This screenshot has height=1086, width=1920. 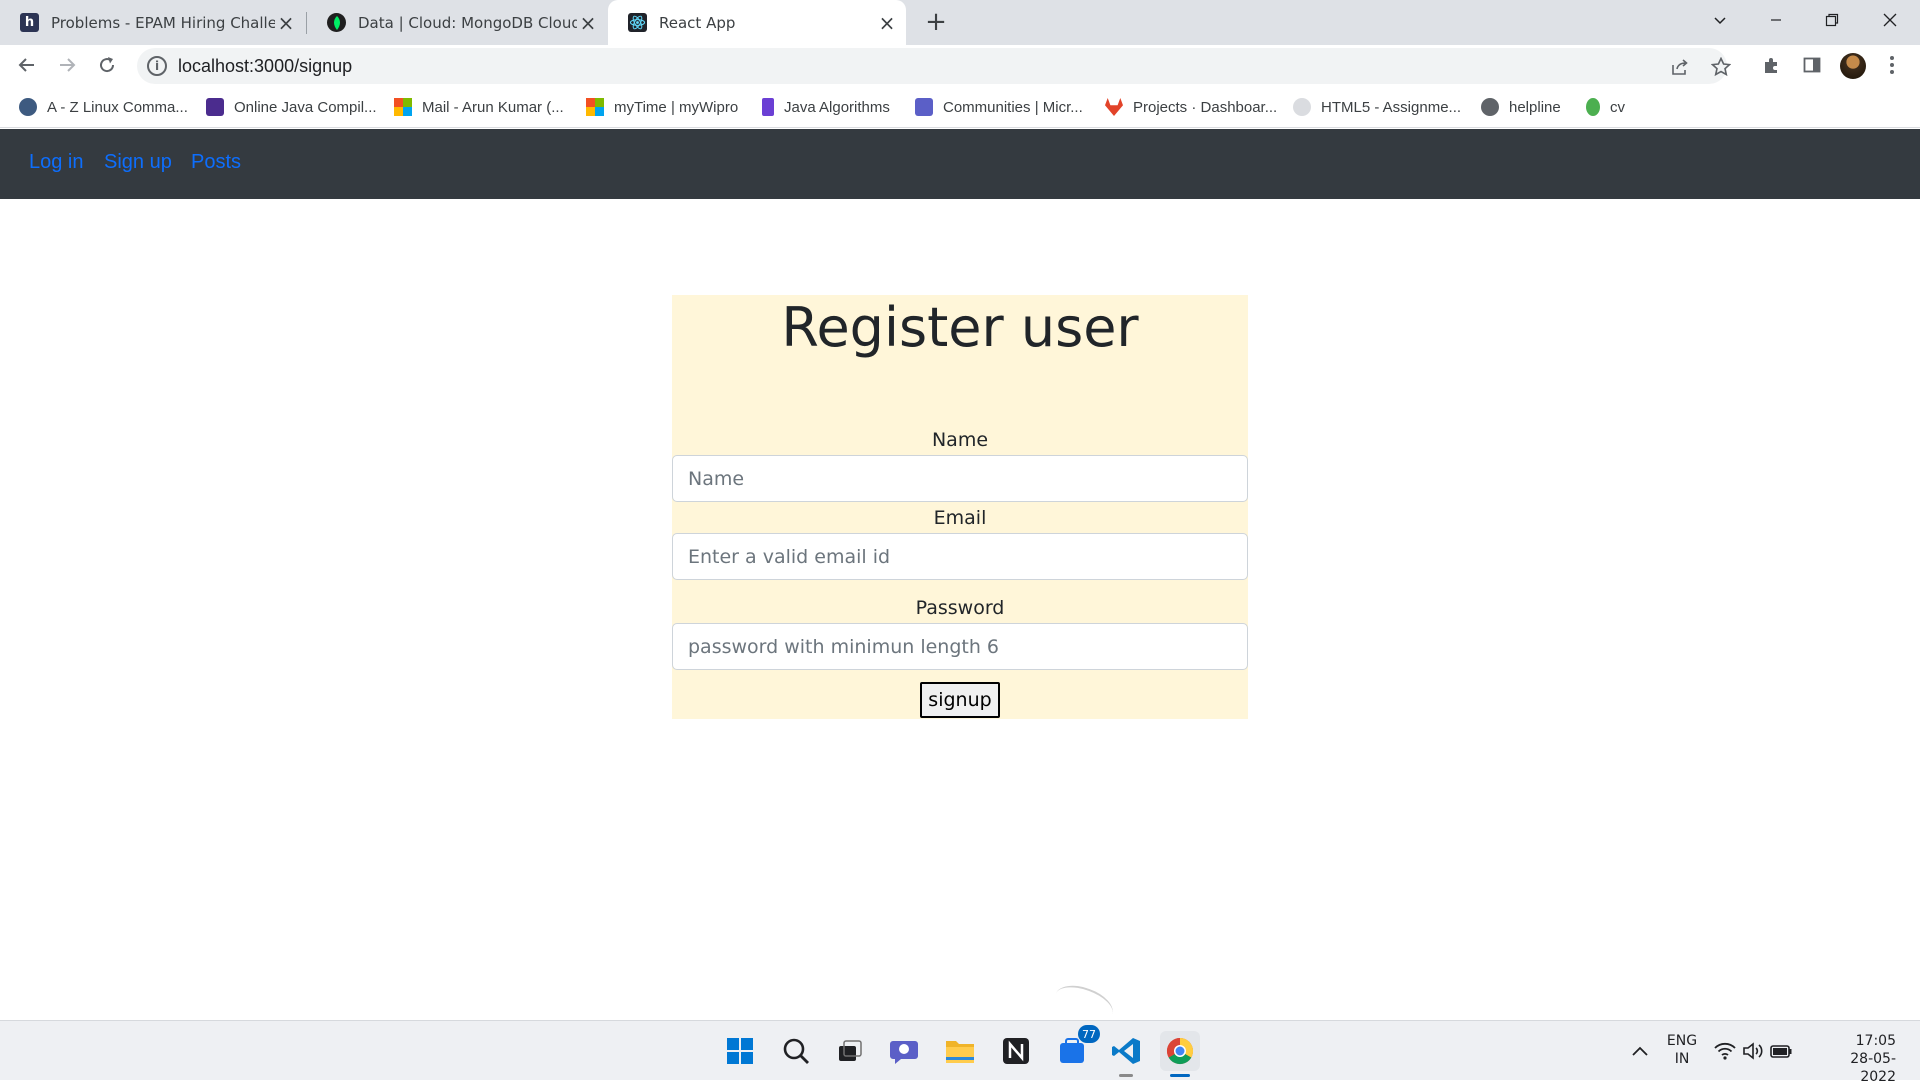 I want to click on menu-kebab-icon, so click(x=1892, y=65).